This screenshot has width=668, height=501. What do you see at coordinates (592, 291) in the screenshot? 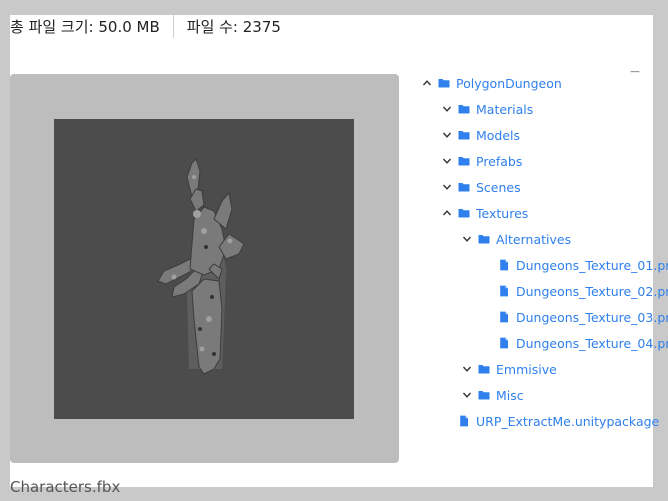
I see `tree-item-label: Dungeons_Texture_02.png` at bounding box center [592, 291].